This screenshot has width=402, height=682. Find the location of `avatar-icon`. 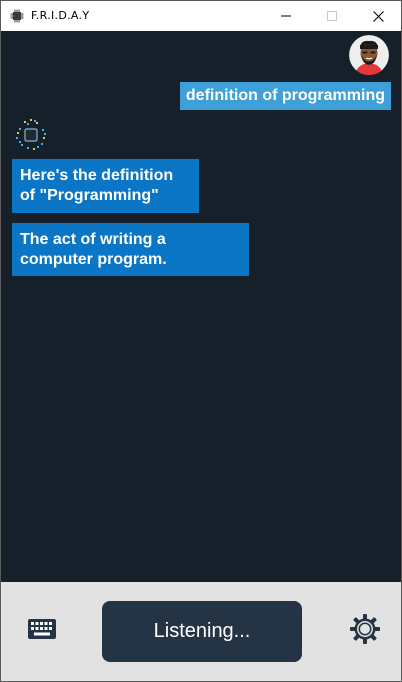

avatar-icon is located at coordinates (369, 55).